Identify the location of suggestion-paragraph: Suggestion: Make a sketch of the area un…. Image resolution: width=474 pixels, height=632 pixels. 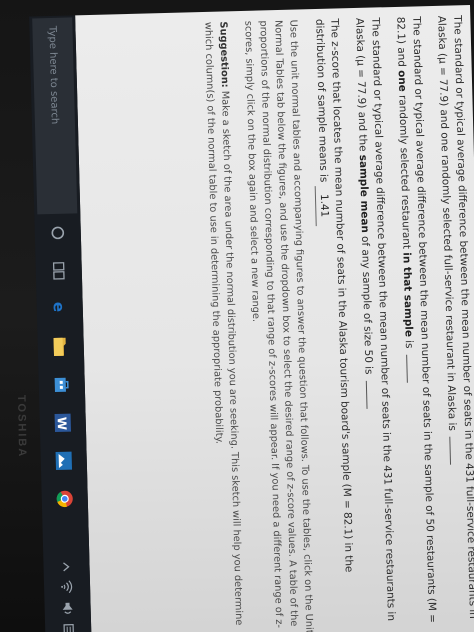
(223, 326).